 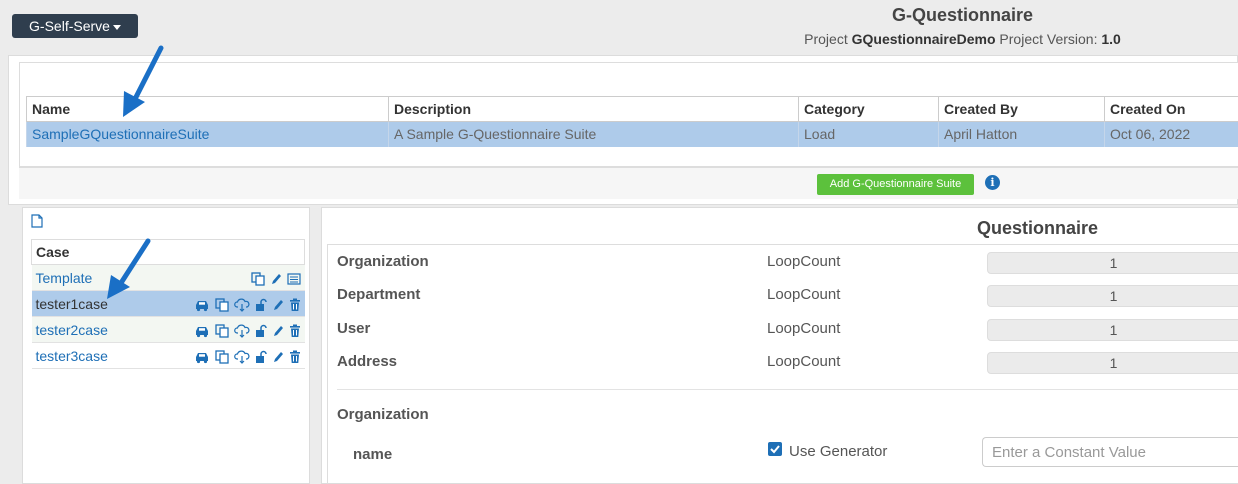 What do you see at coordinates (293, 279) in the screenshot?
I see `list-view-icon` at bounding box center [293, 279].